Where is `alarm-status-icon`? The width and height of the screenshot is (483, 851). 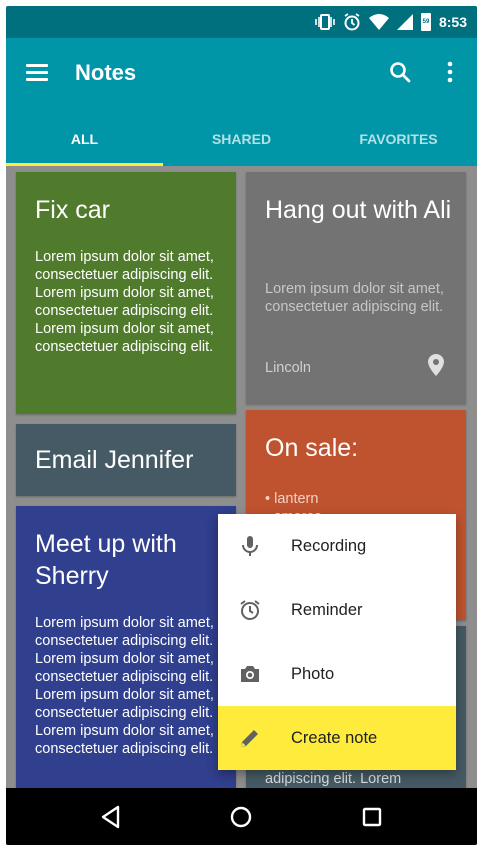 alarm-status-icon is located at coordinates (352, 22).